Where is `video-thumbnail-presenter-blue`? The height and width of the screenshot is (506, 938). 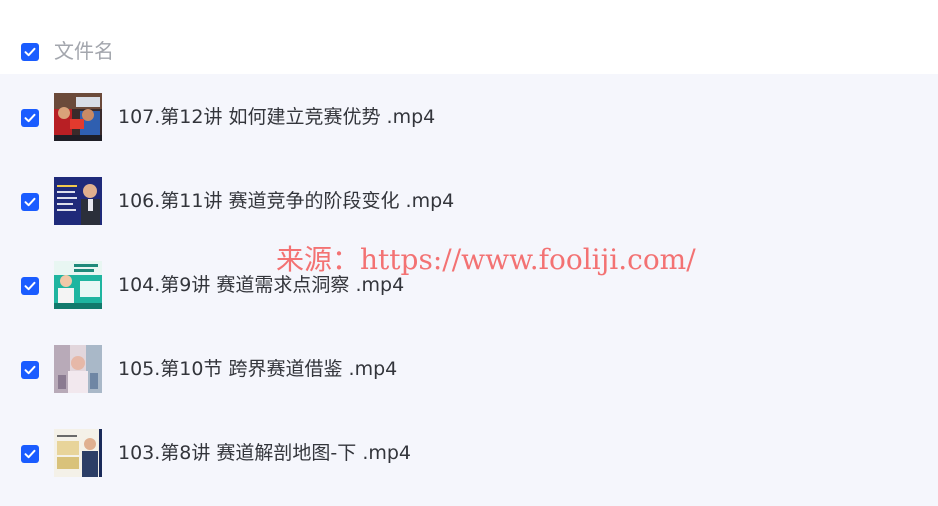 video-thumbnail-presenter-blue is located at coordinates (78, 201).